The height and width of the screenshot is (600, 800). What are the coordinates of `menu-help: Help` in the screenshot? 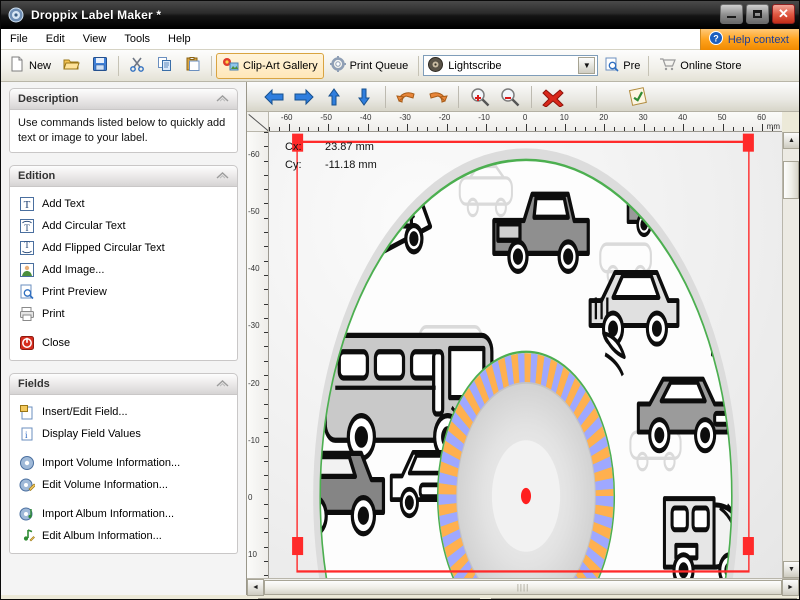 It's located at (179, 39).